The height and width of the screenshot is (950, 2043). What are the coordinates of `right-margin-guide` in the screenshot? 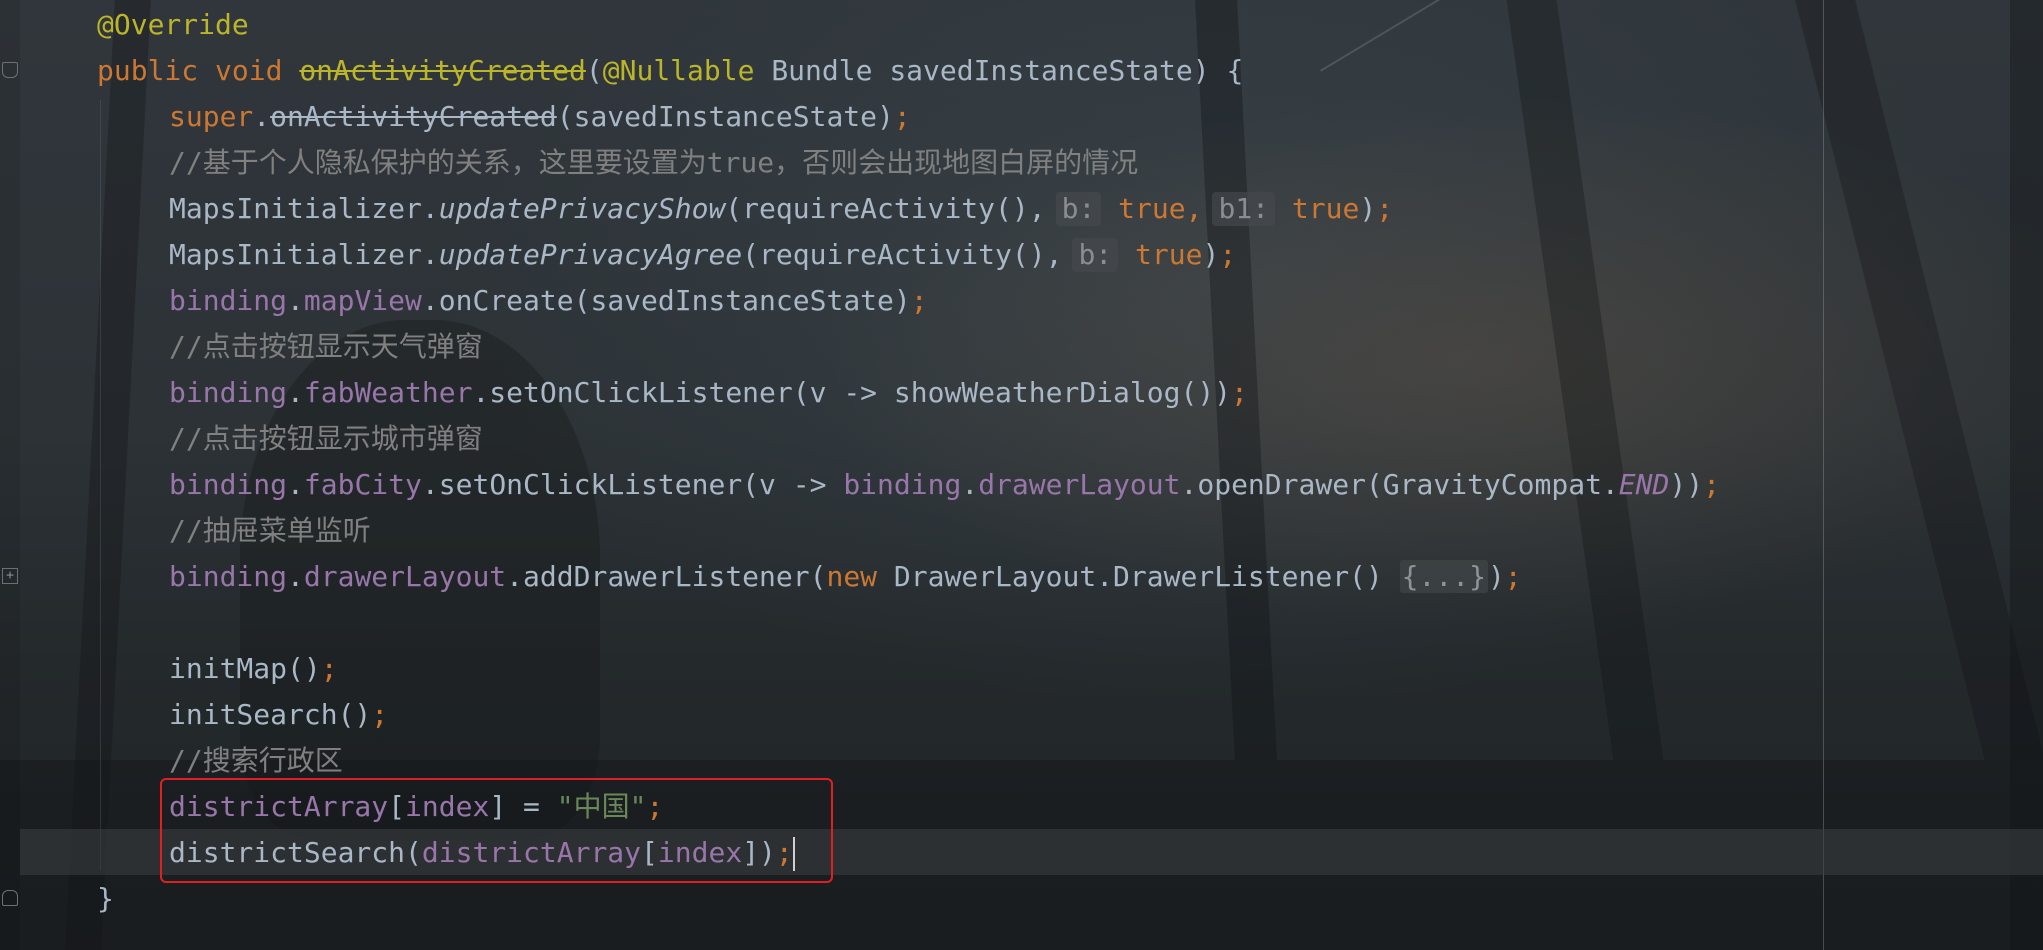 It's located at (1823, 475).